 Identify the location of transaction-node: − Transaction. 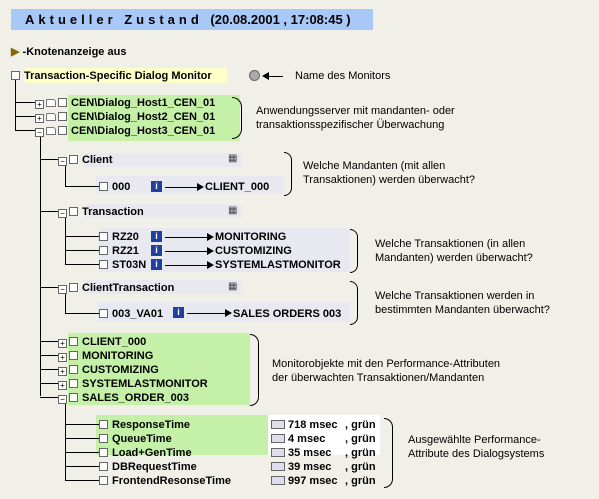
(101, 212).